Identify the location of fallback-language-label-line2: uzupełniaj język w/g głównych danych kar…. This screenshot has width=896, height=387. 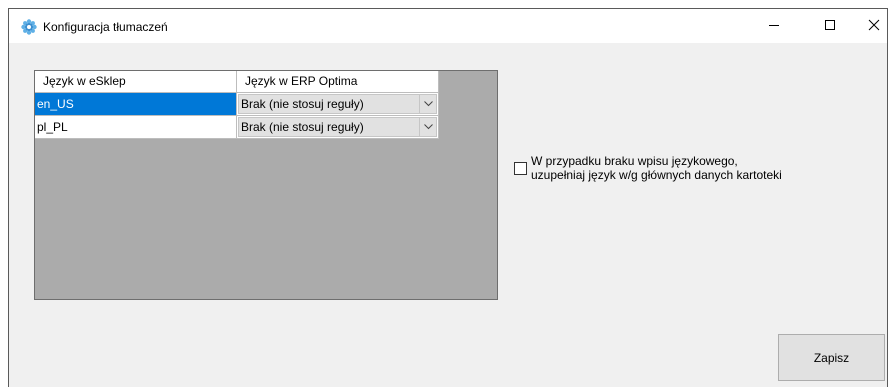
(656, 175).